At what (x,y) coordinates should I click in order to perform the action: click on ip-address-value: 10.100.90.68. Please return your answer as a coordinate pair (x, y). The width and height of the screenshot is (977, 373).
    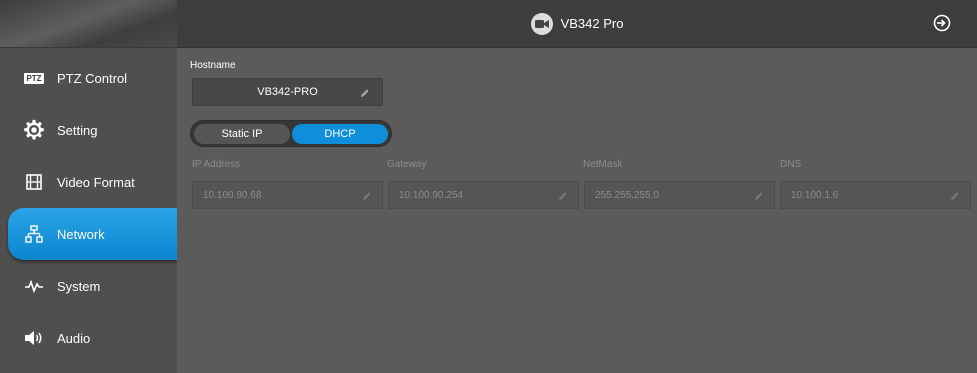
    Looking at the image, I should click on (232, 195).